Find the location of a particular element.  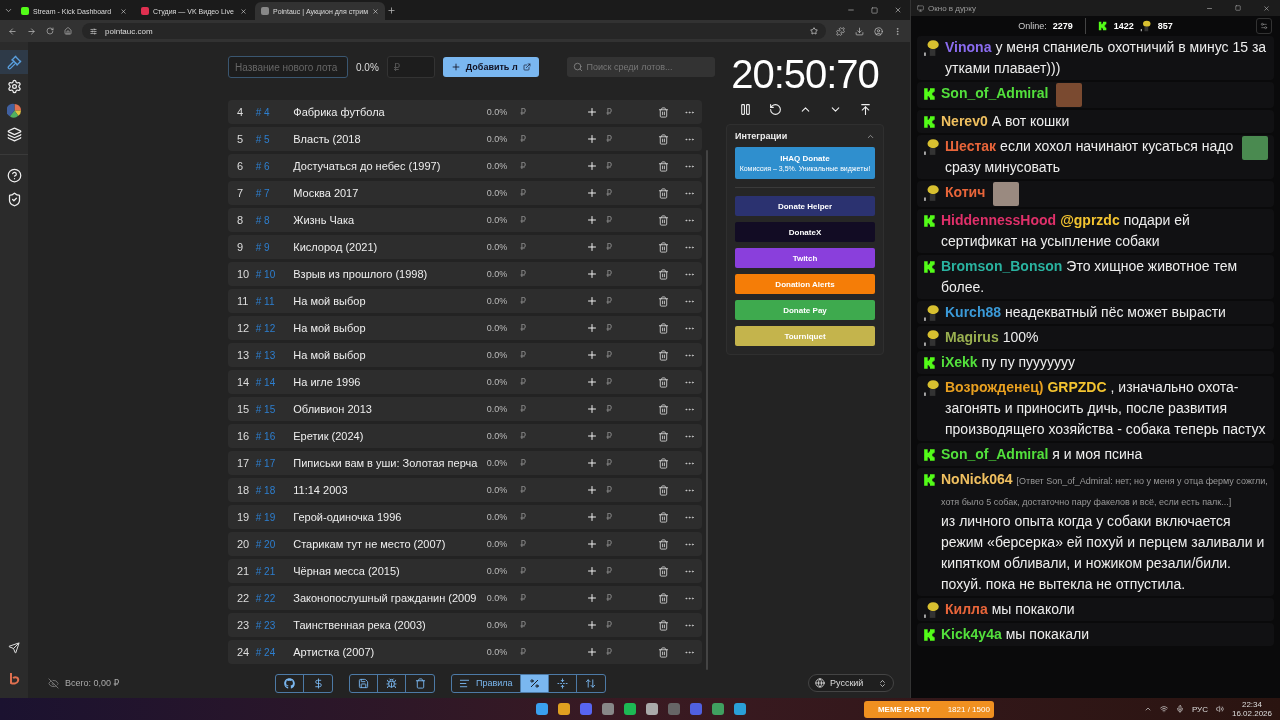

forward-button is located at coordinates (31, 31).